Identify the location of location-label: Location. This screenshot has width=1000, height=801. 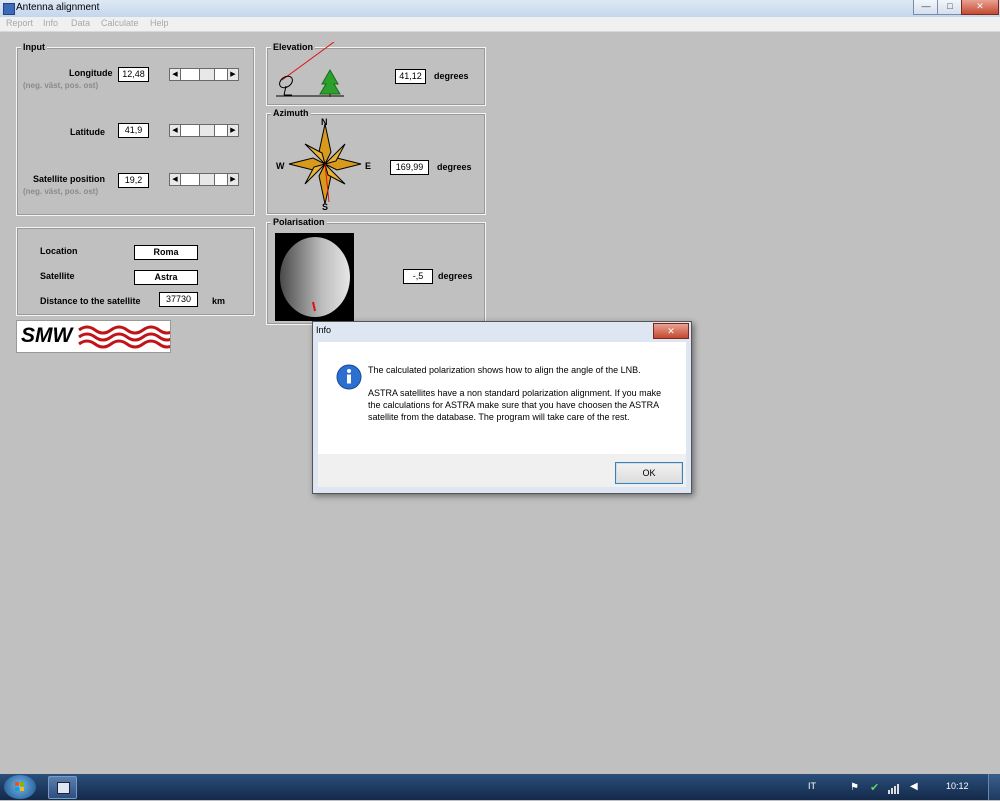
(59, 251).